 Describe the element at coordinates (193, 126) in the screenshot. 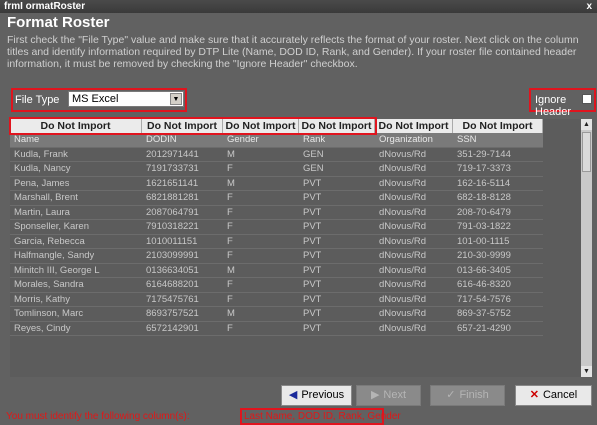

I see `required-columns-highlight` at that location.